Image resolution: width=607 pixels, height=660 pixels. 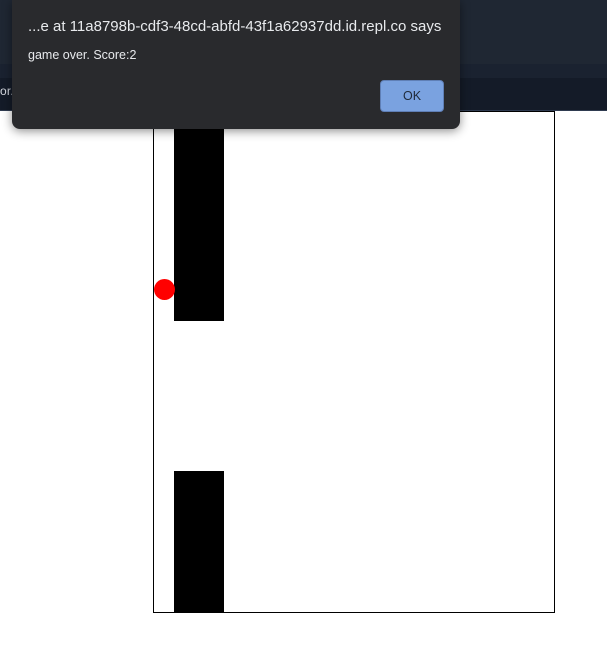 What do you see at coordinates (164, 289) in the screenshot?
I see `player-ball` at bounding box center [164, 289].